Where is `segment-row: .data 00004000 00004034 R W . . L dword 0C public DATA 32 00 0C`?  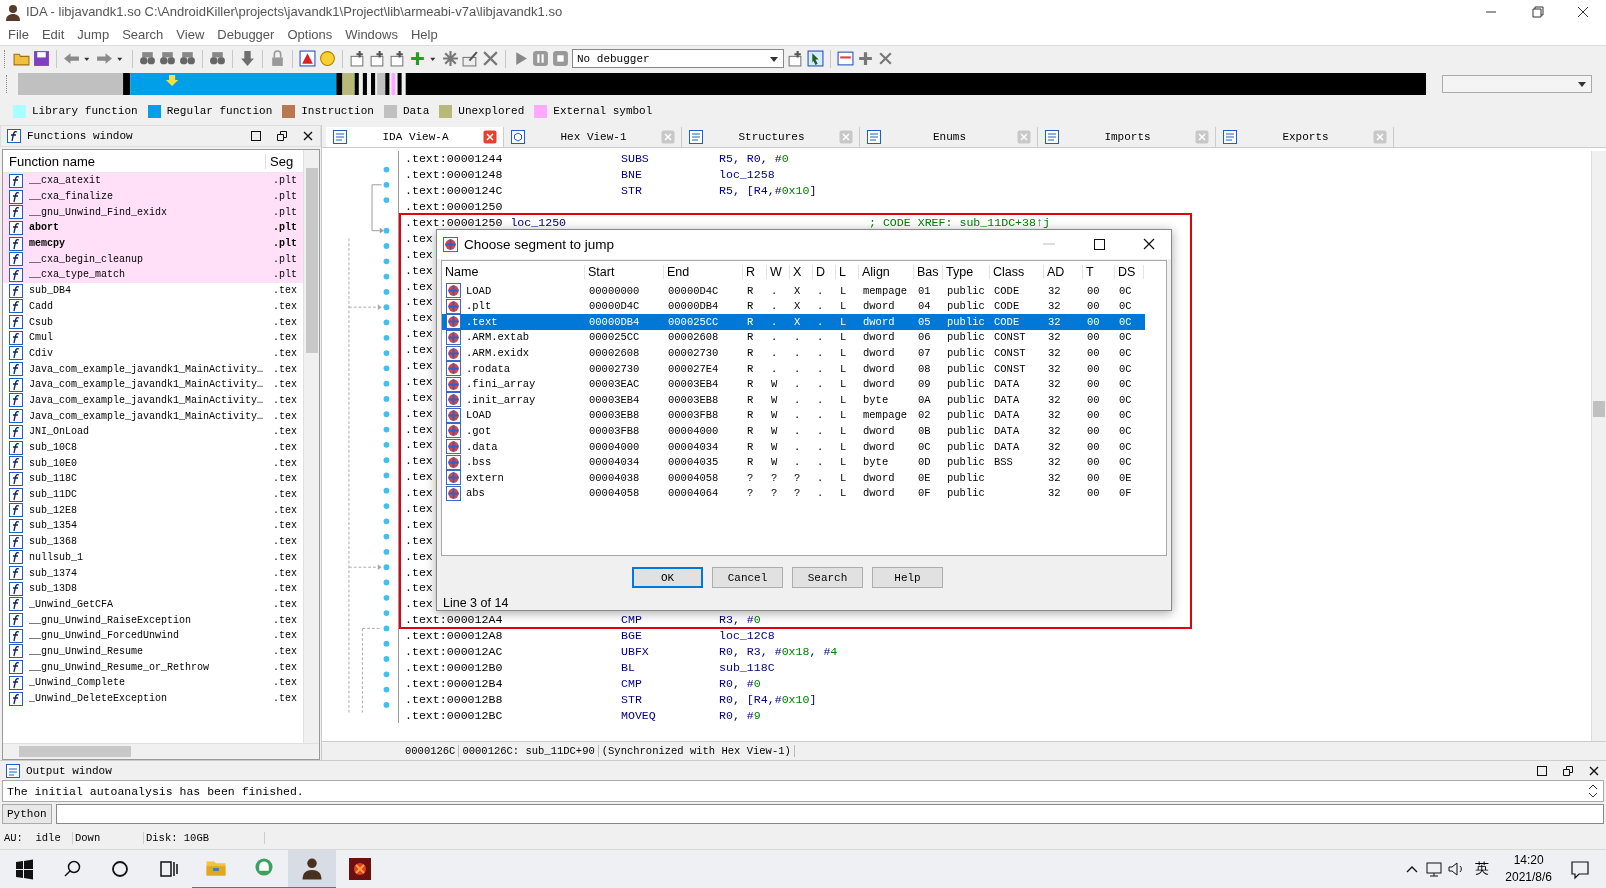
segment-row: .data 00004000 00004034 R W . . L dword 0C public DATA 32 00 0C is located at coordinates (793, 446).